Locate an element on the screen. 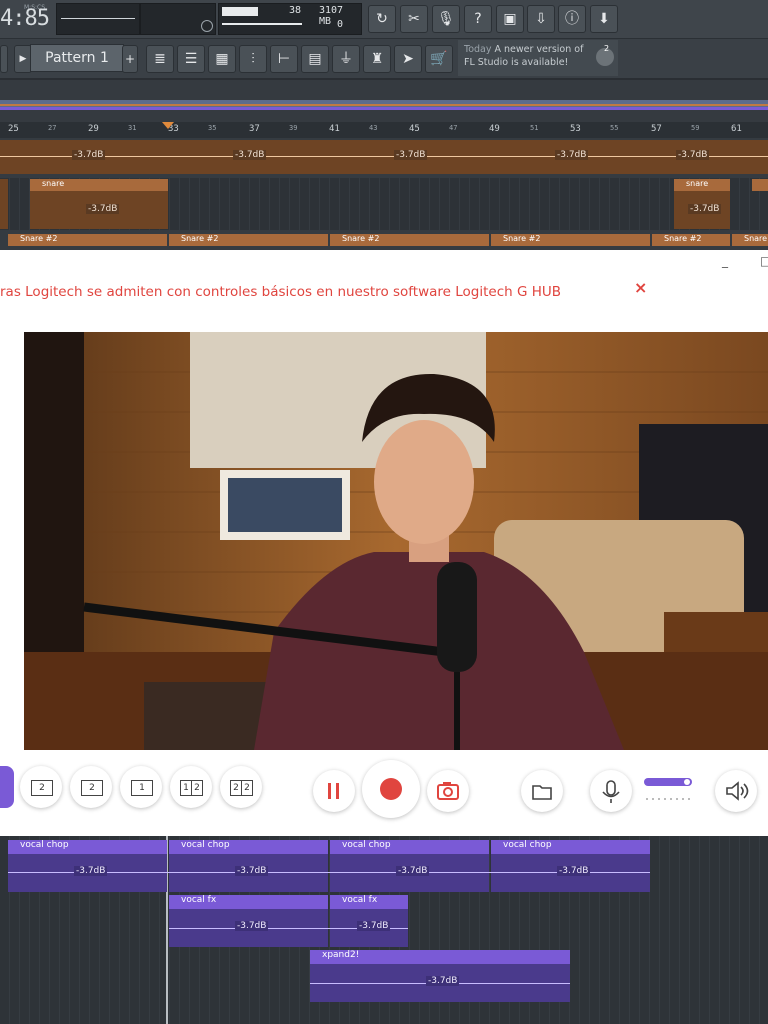  ruler-tick: 49 is located at coordinates (494, 129).